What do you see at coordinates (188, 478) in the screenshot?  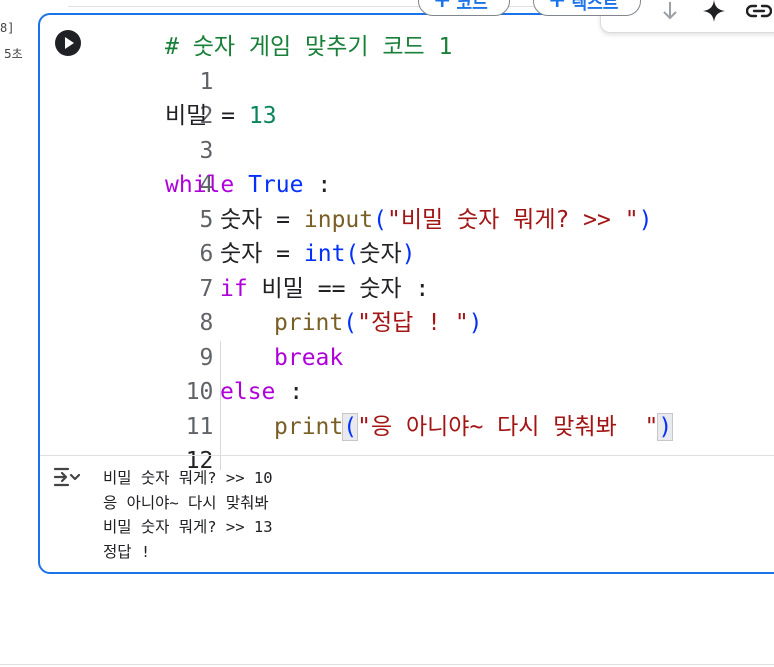 I see `output-line: 비밀 숫자 뭐게? >> 10` at bounding box center [188, 478].